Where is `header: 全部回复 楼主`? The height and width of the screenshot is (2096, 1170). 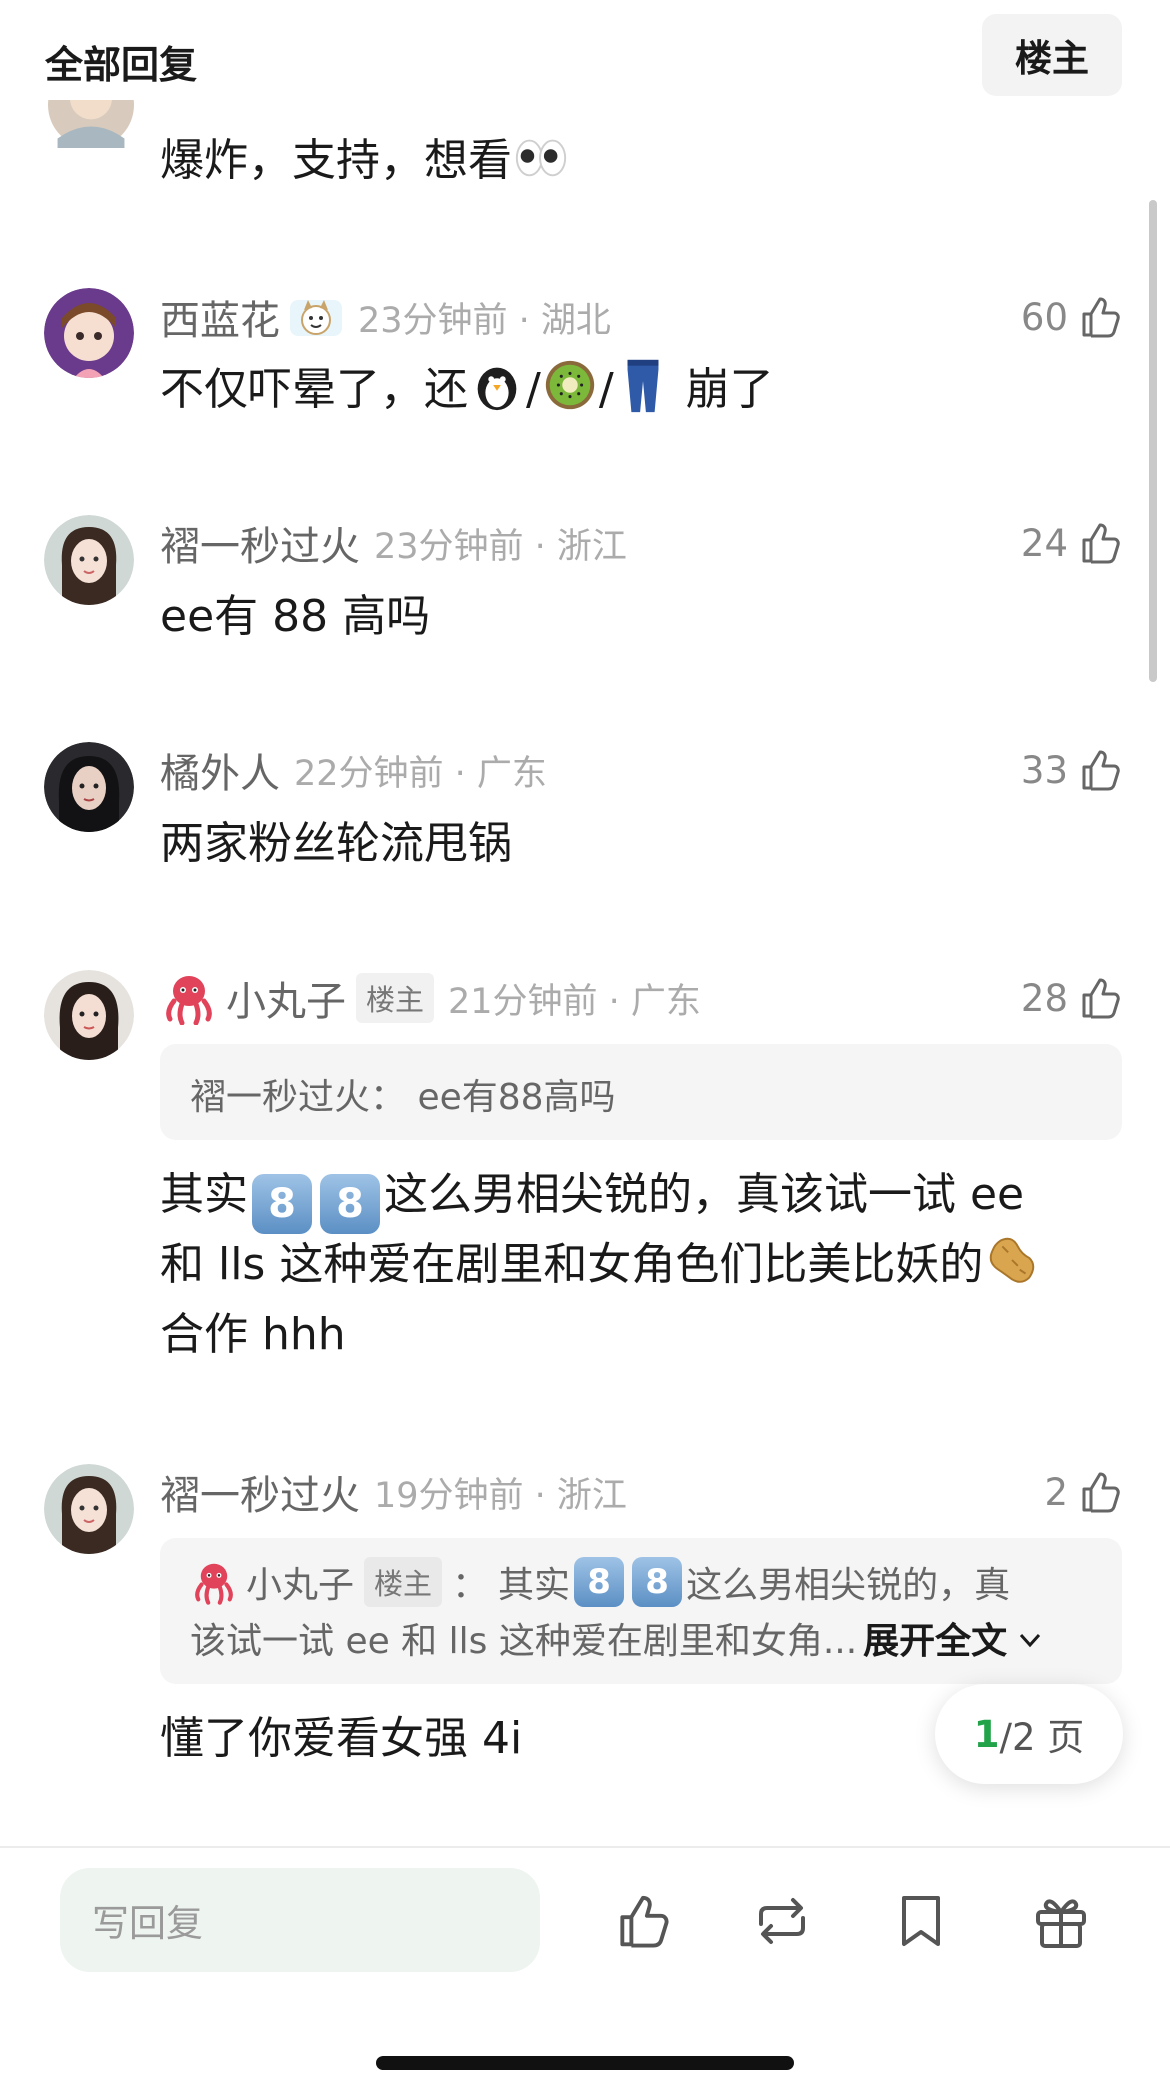
header: 全部回复 楼主 is located at coordinates (585, 58).